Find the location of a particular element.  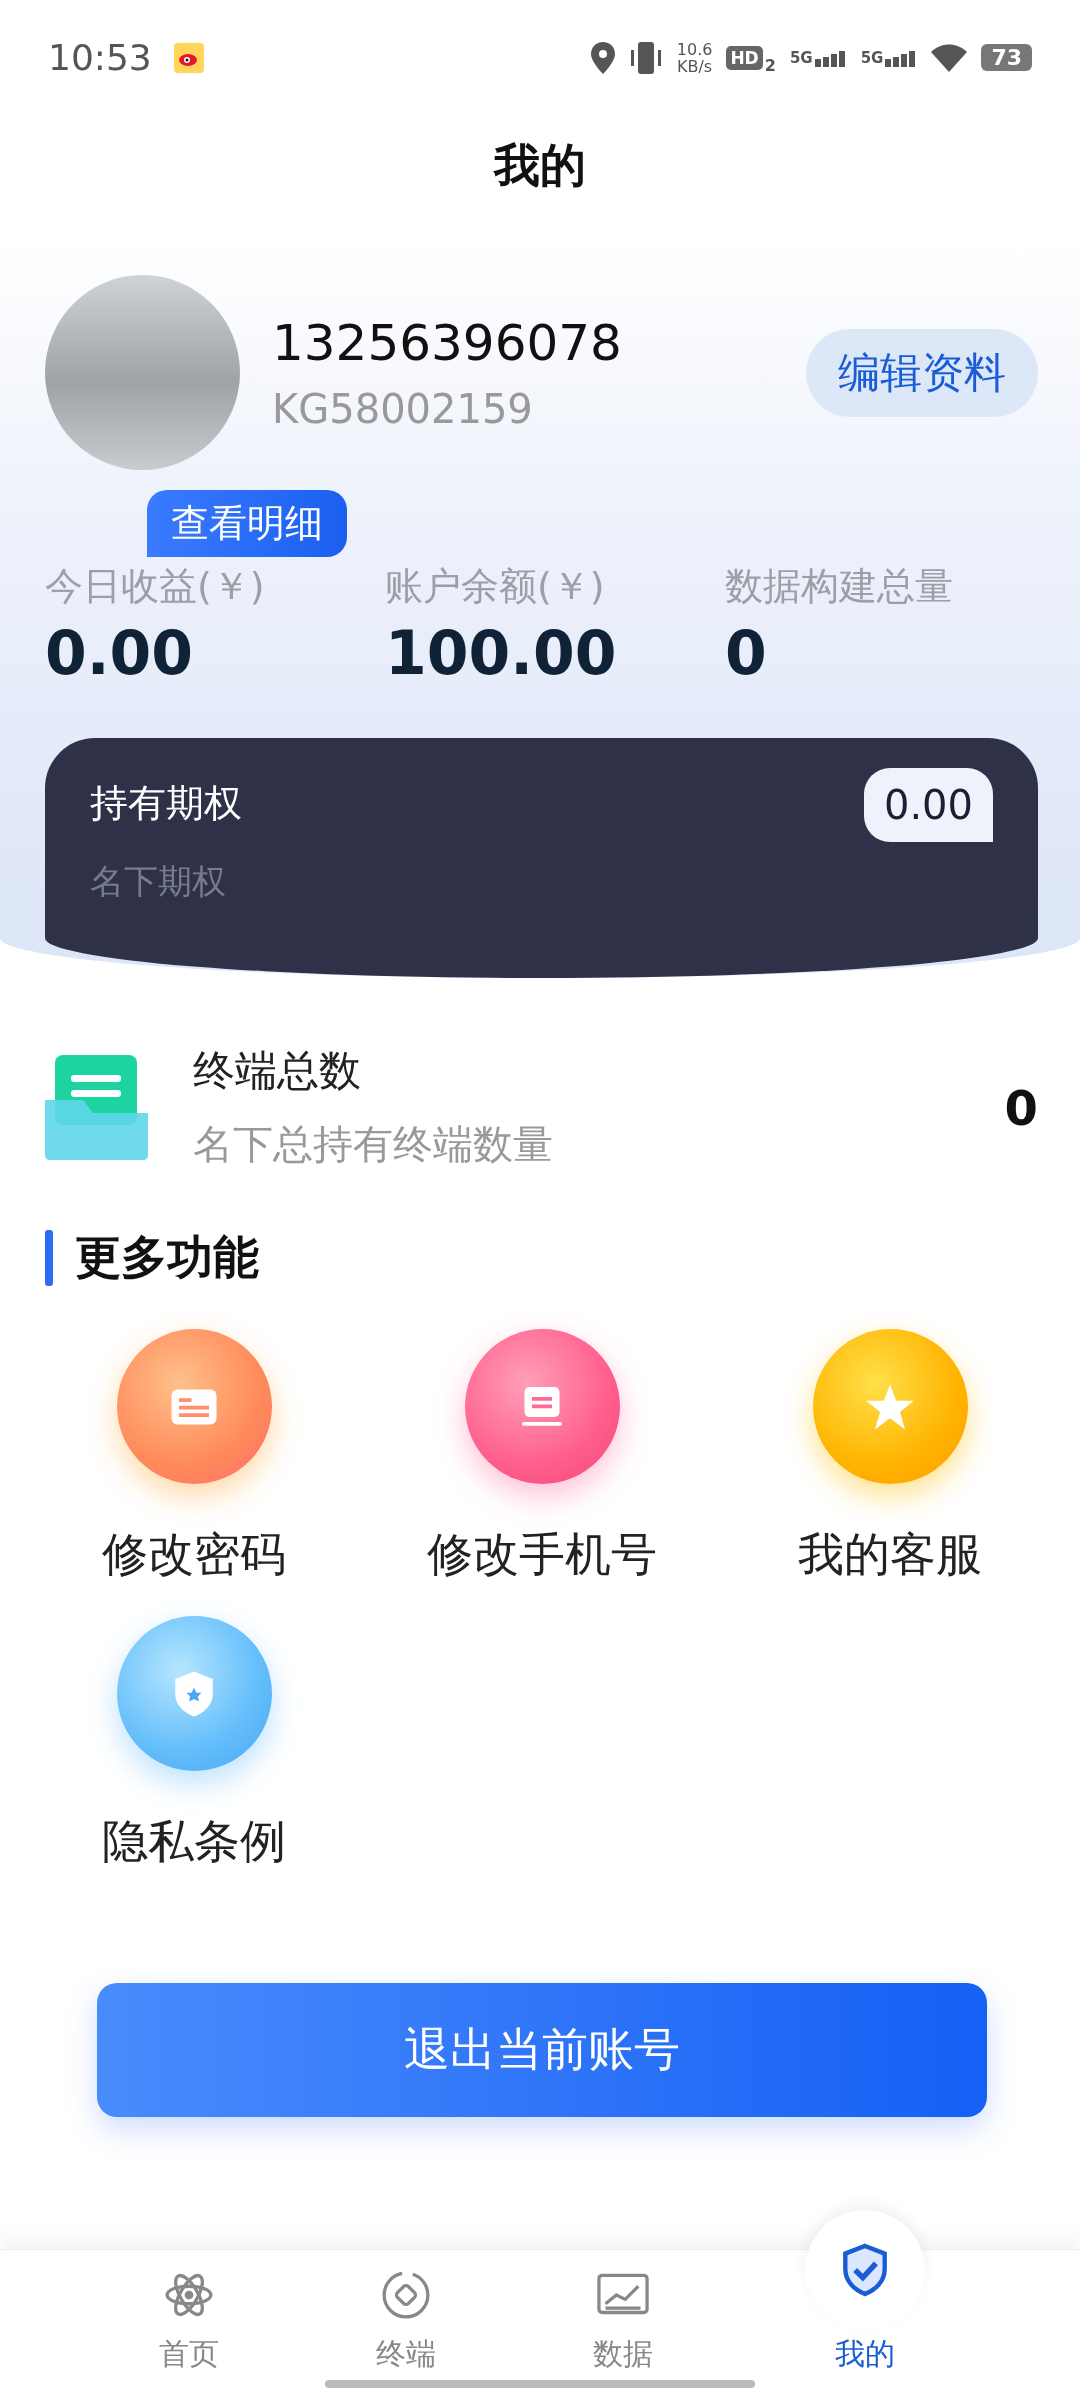

terminal-total-value: 0 is located at coordinates (1021, 1107).